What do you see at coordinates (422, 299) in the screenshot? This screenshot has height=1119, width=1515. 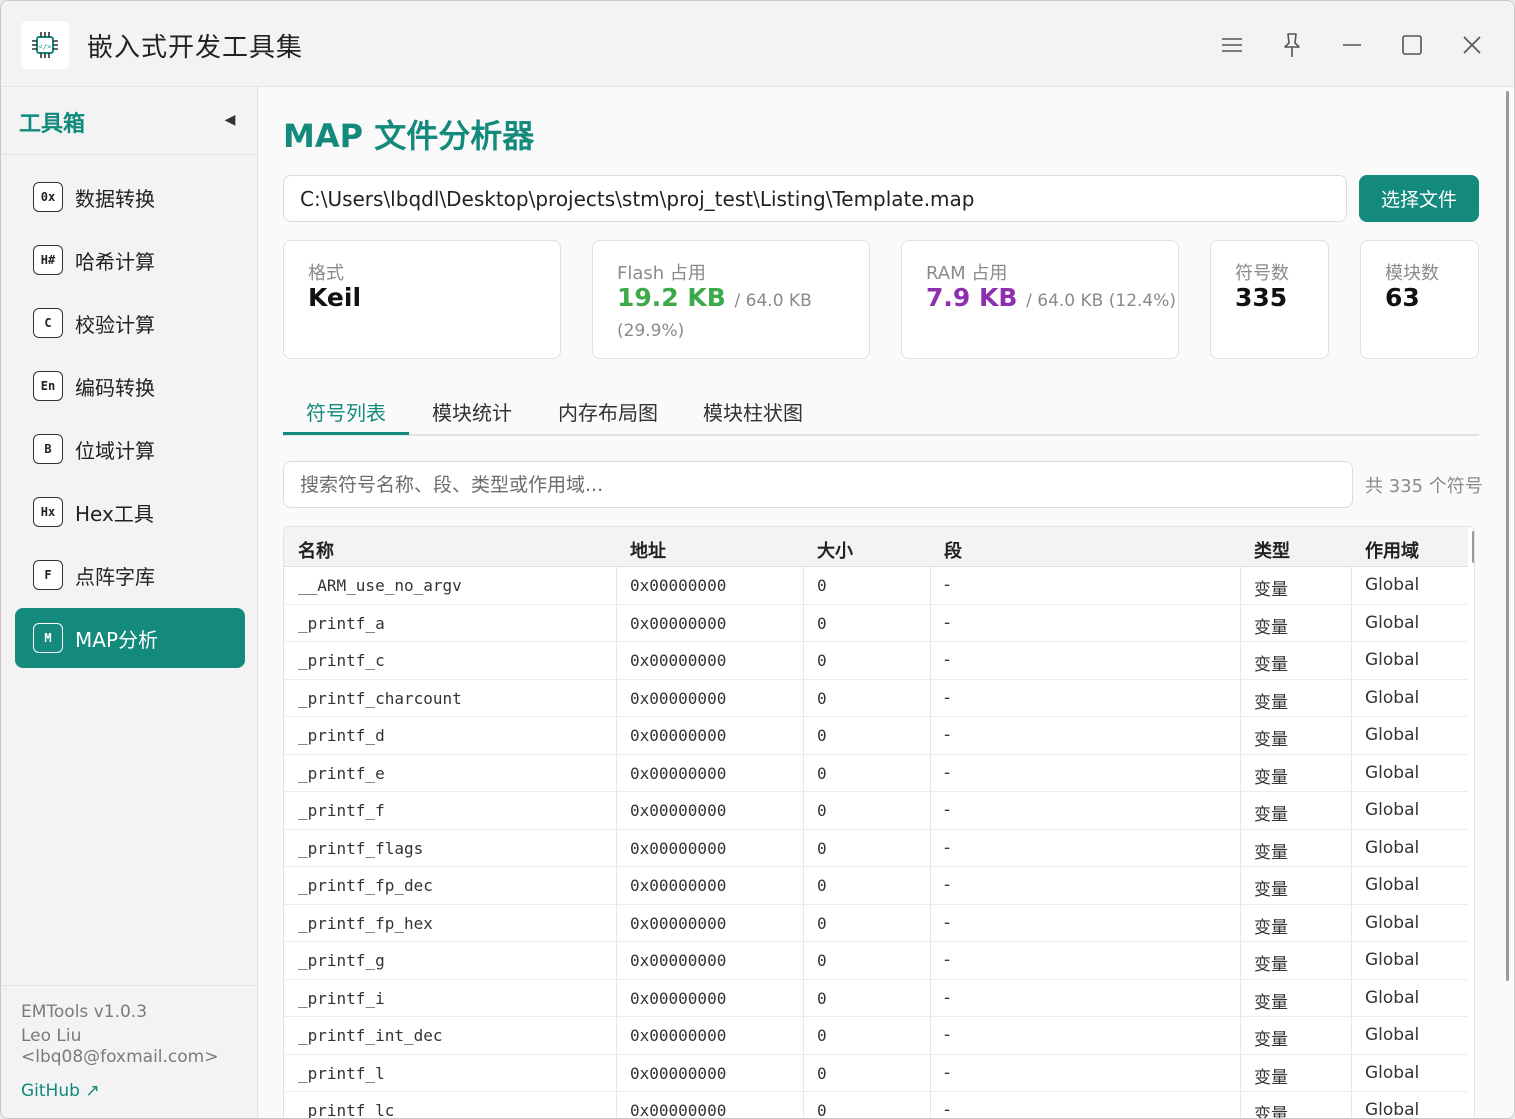 I see `format-card: 格式 Keil` at bounding box center [422, 299].